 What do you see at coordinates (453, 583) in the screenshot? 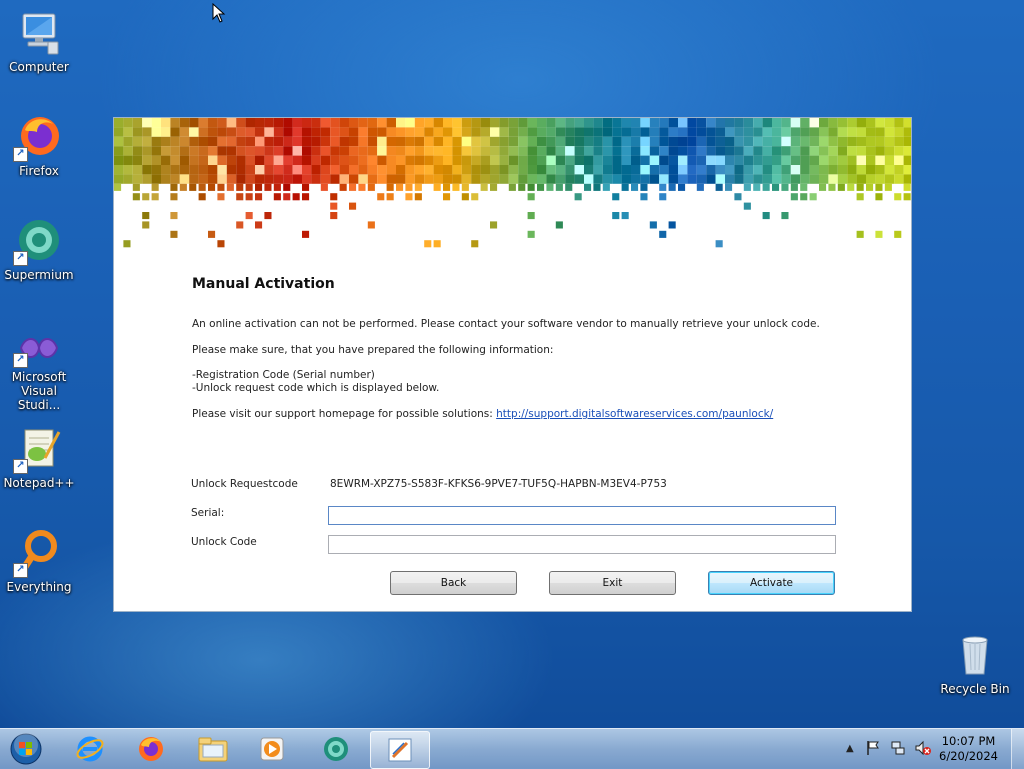
I see `back-button: Back` at bounding box center [453, 583].